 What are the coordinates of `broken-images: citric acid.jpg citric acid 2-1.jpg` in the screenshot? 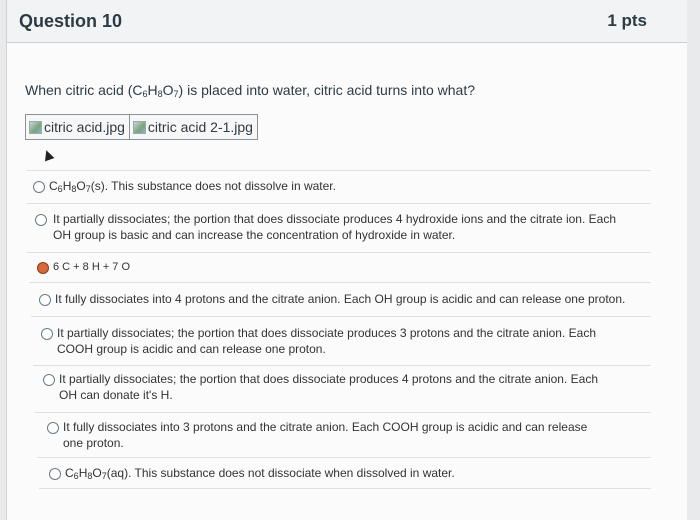 It's located at (141, 127).